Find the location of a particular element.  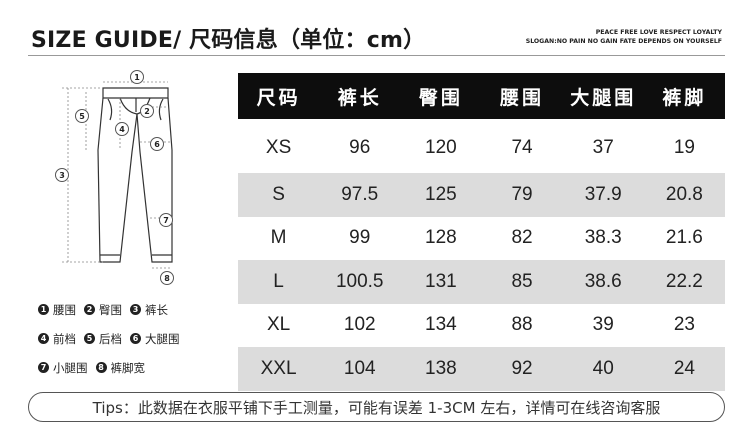

table-row: L 100.5 131 85 38.6 22.2 is located at coordinates (481, 282).